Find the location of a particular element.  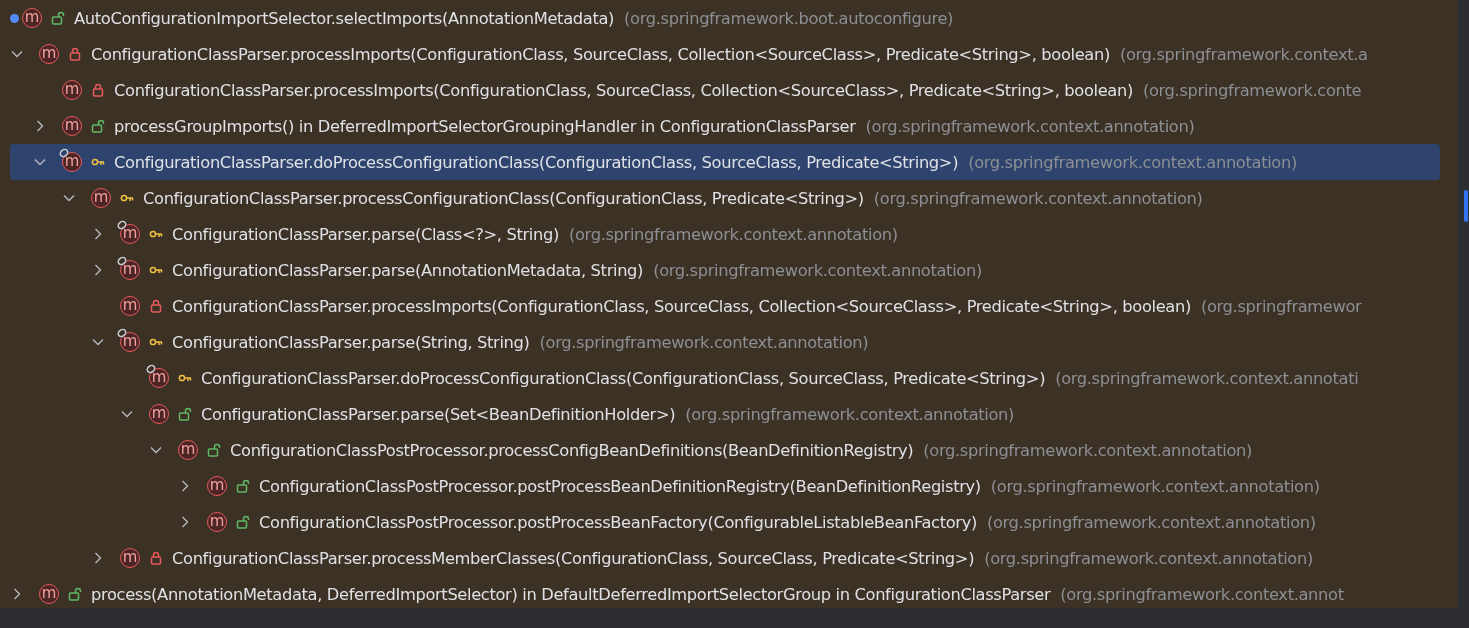

tree-row: m ConfigurationClassParser.doProcessConfigurationClass(ConfigurationClass, SourceClass, Predicate<String>) (org.springframework.context.annotation) is located at coordinates (725, 162).